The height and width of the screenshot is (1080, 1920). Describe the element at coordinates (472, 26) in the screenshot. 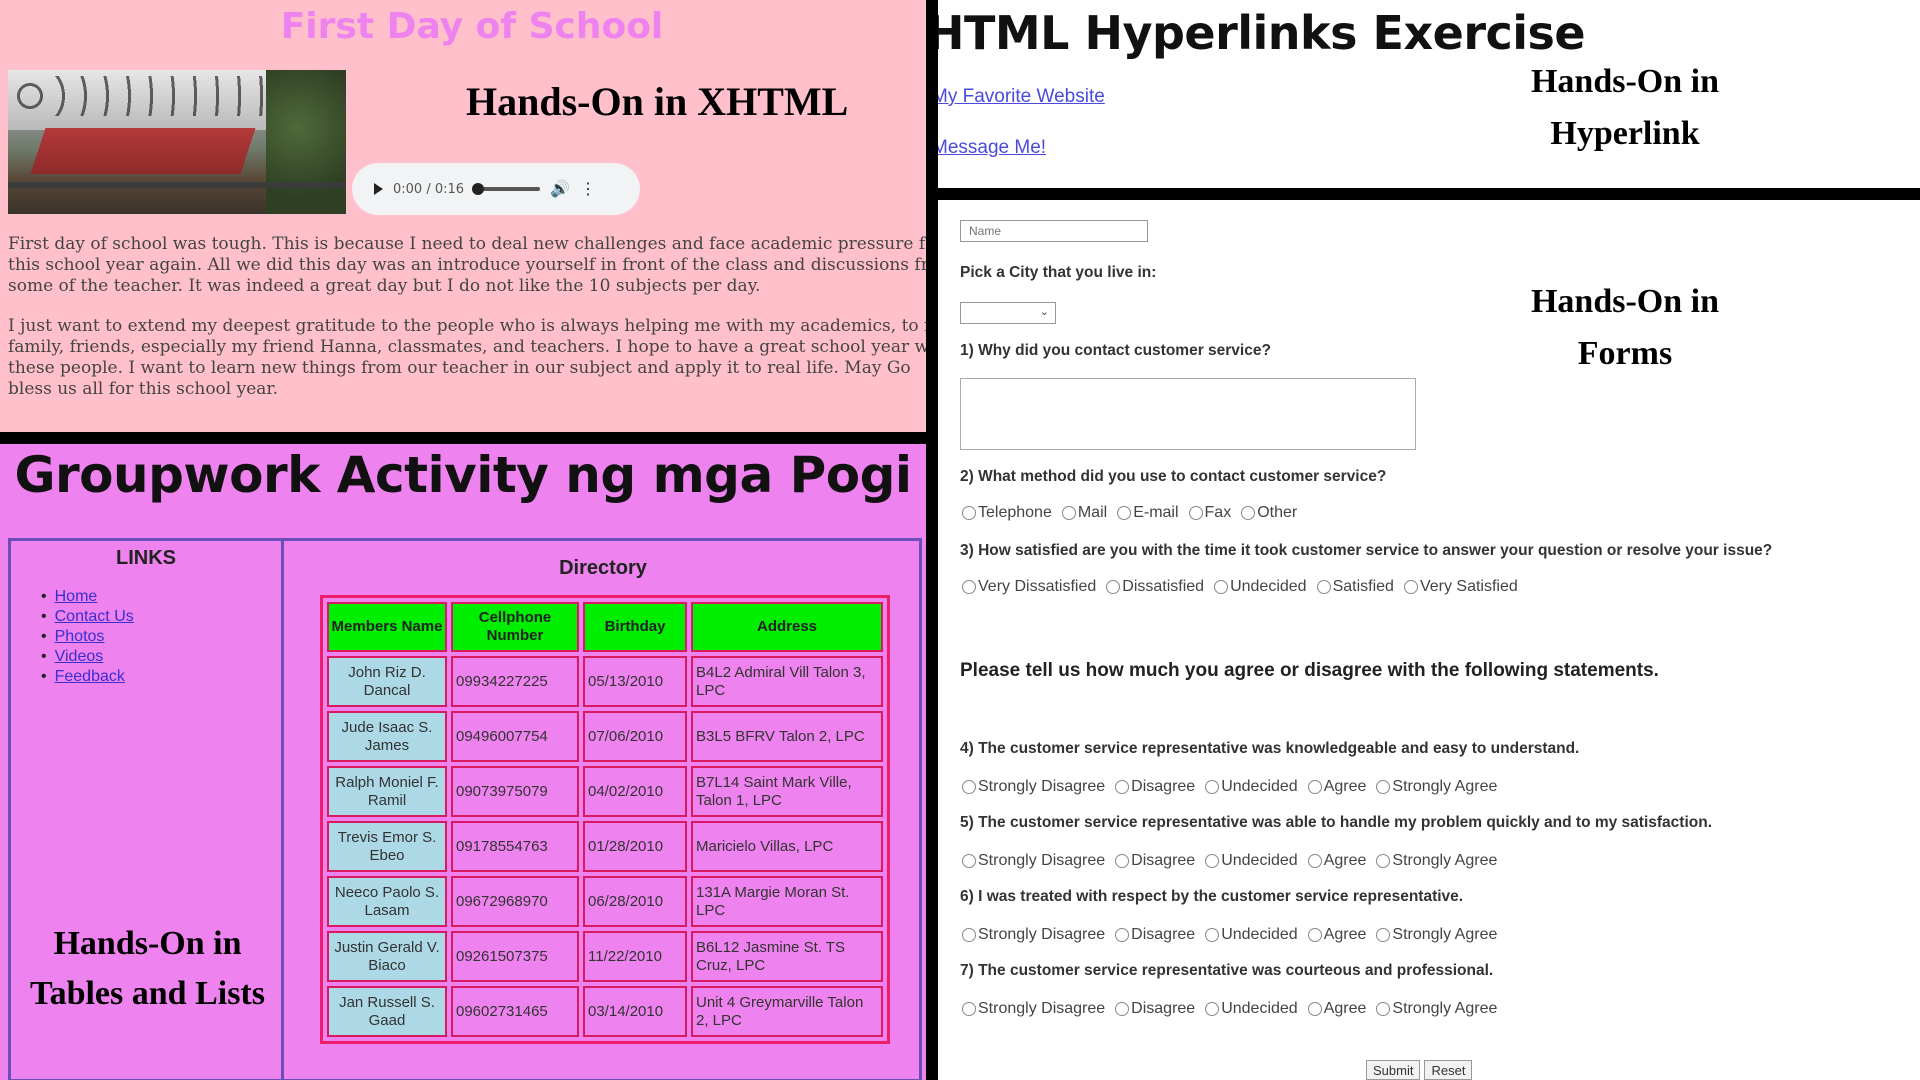

I see `page-title: First Day of School` at that location.